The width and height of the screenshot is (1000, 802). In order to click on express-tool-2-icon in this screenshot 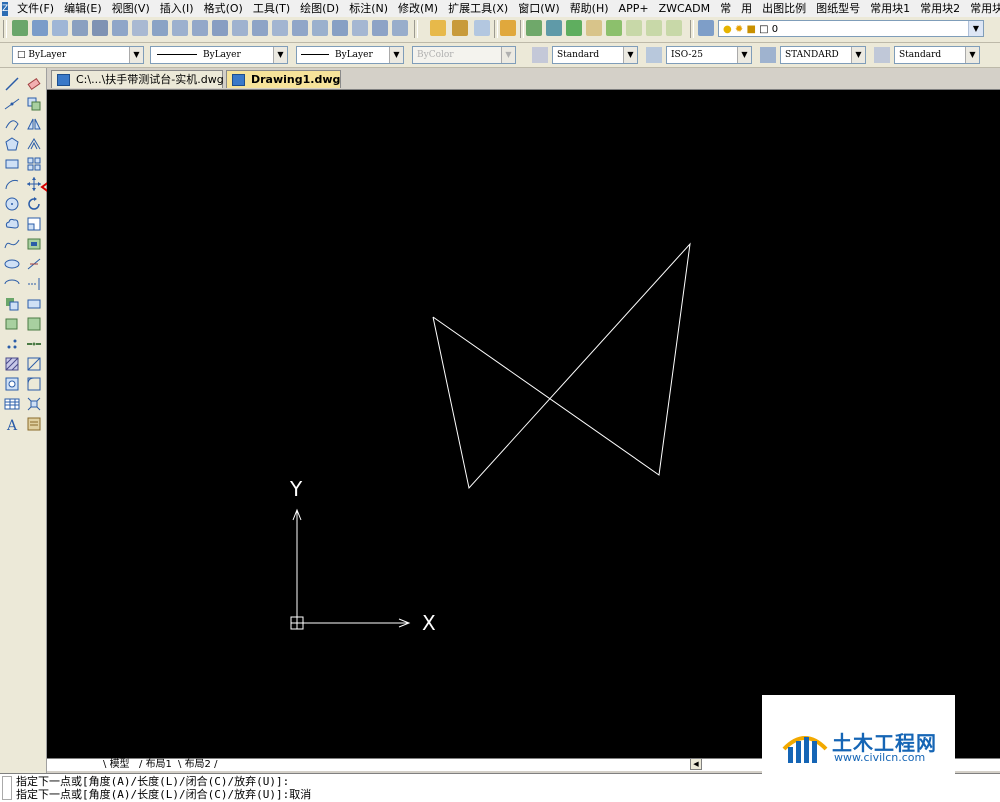, I will do `click(554, 28)`.